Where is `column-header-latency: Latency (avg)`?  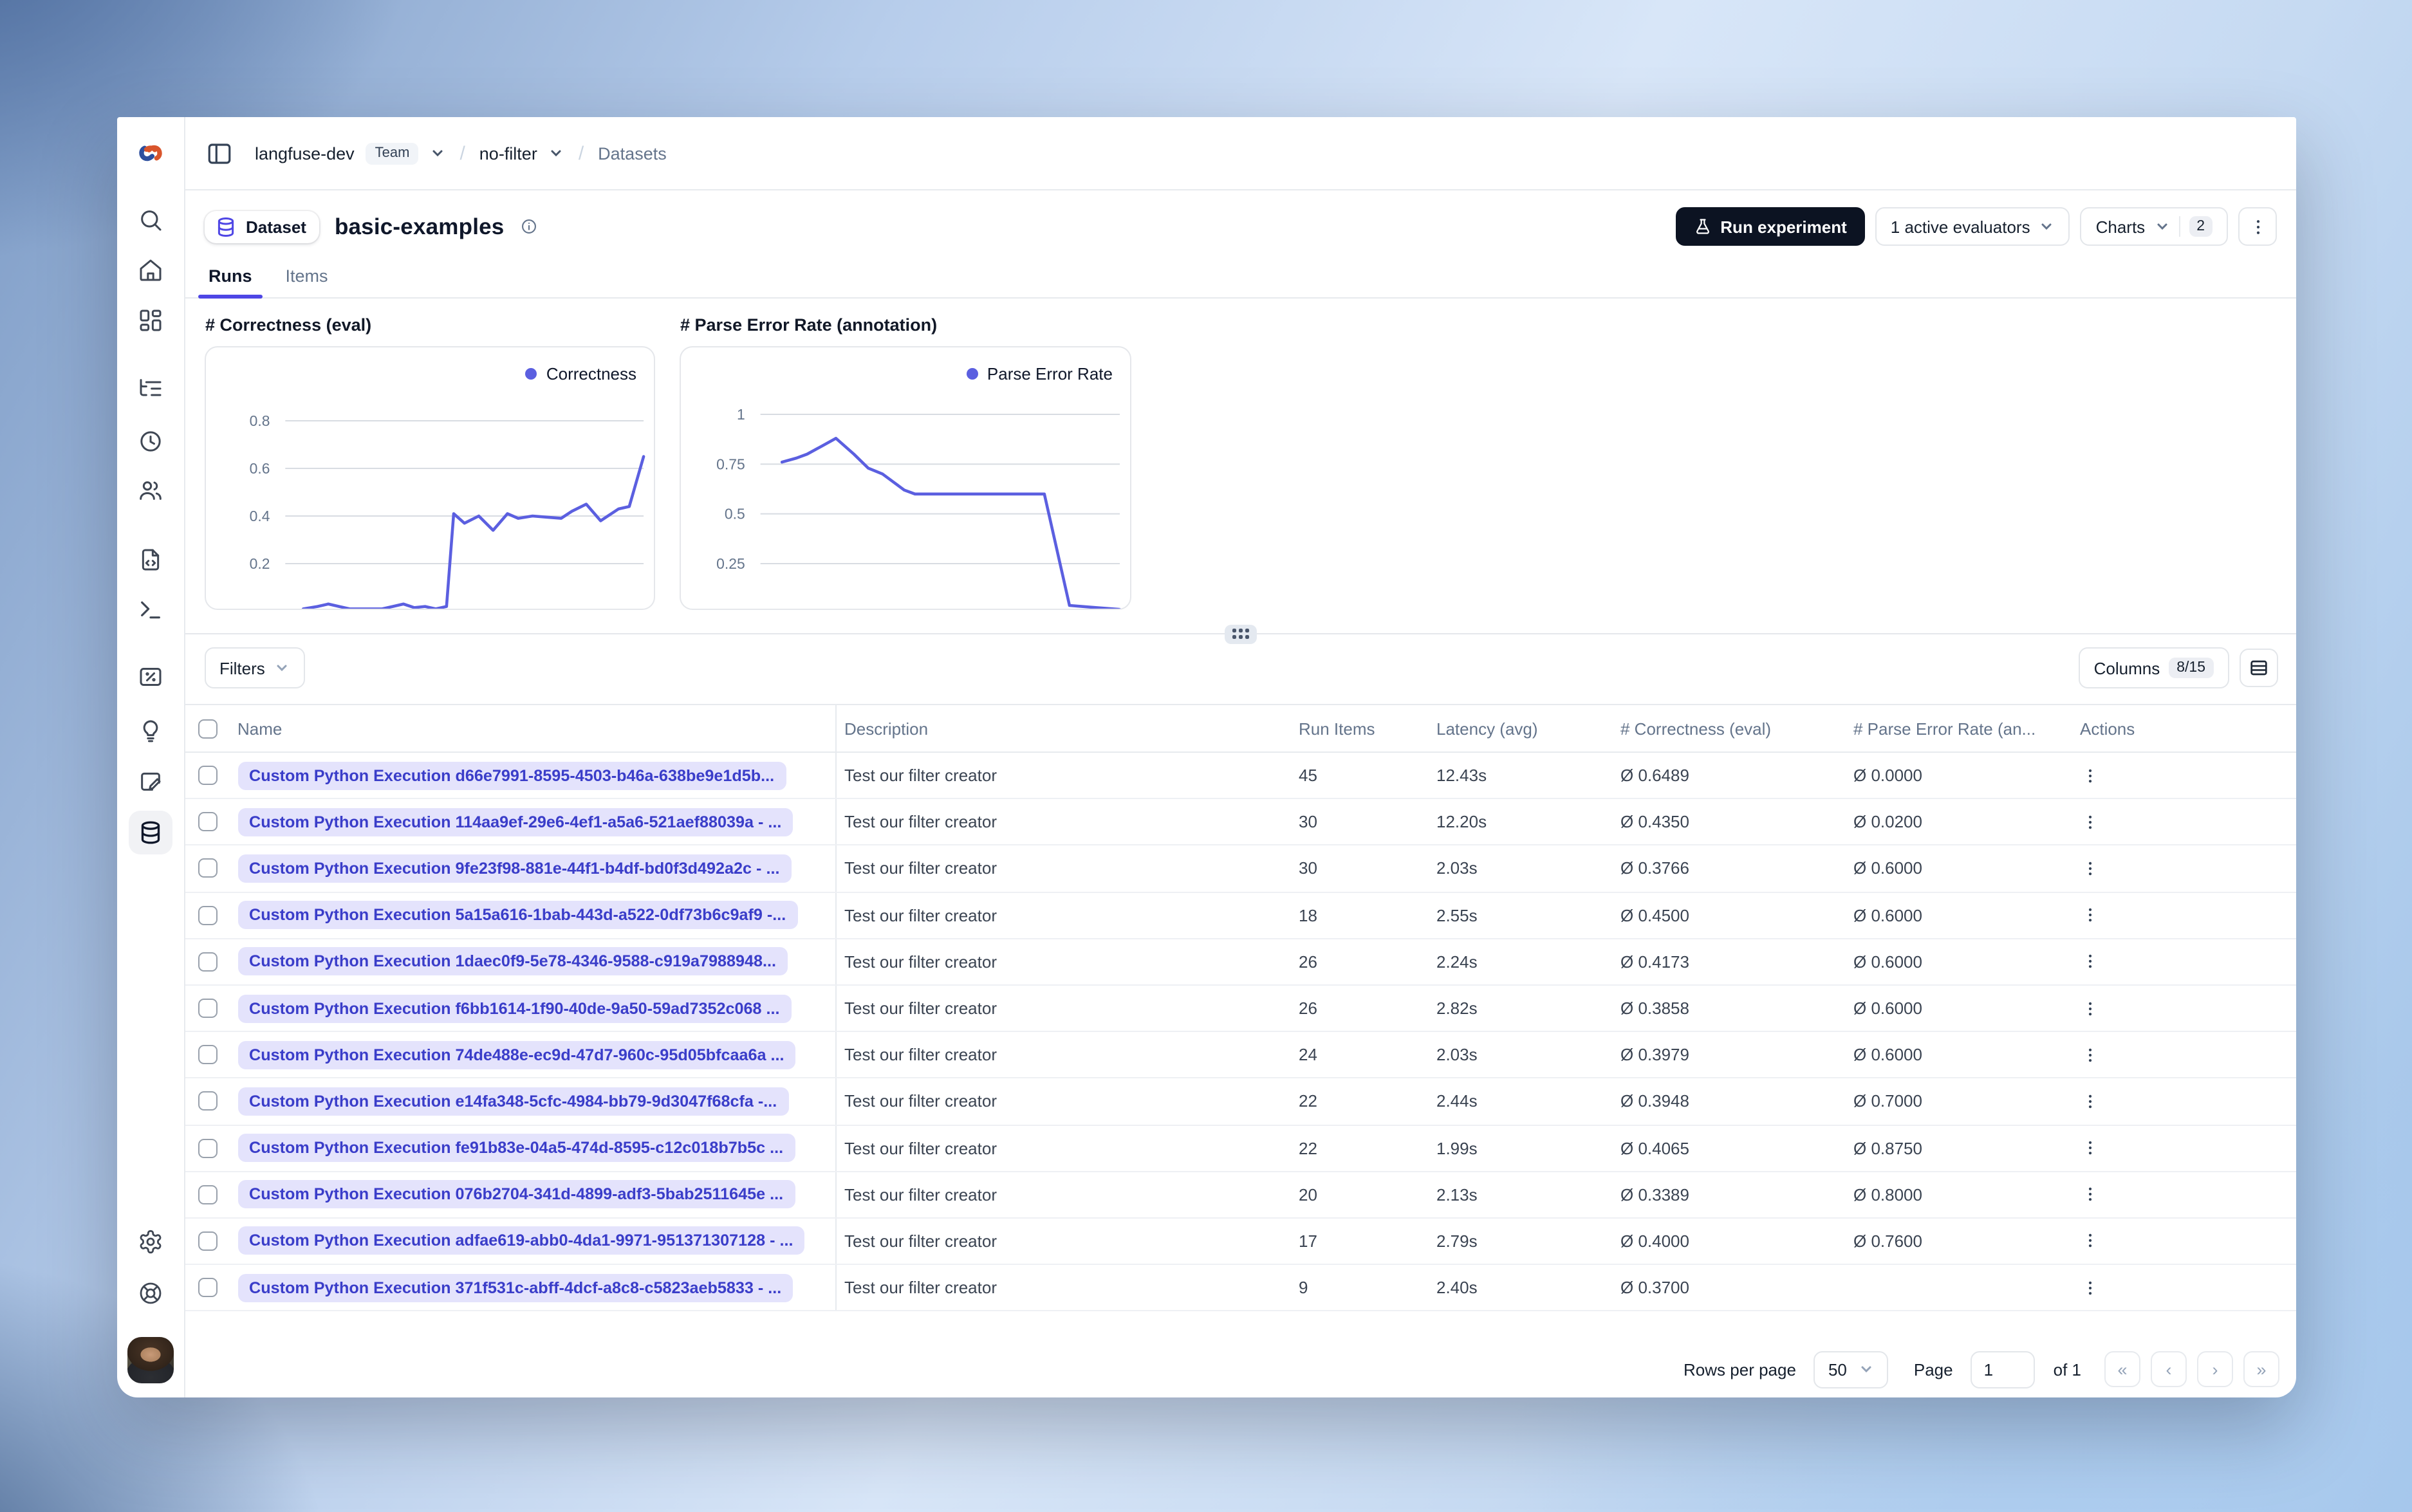 column-header-latency: Latency (avg) is located at coordinates (1528, 728).